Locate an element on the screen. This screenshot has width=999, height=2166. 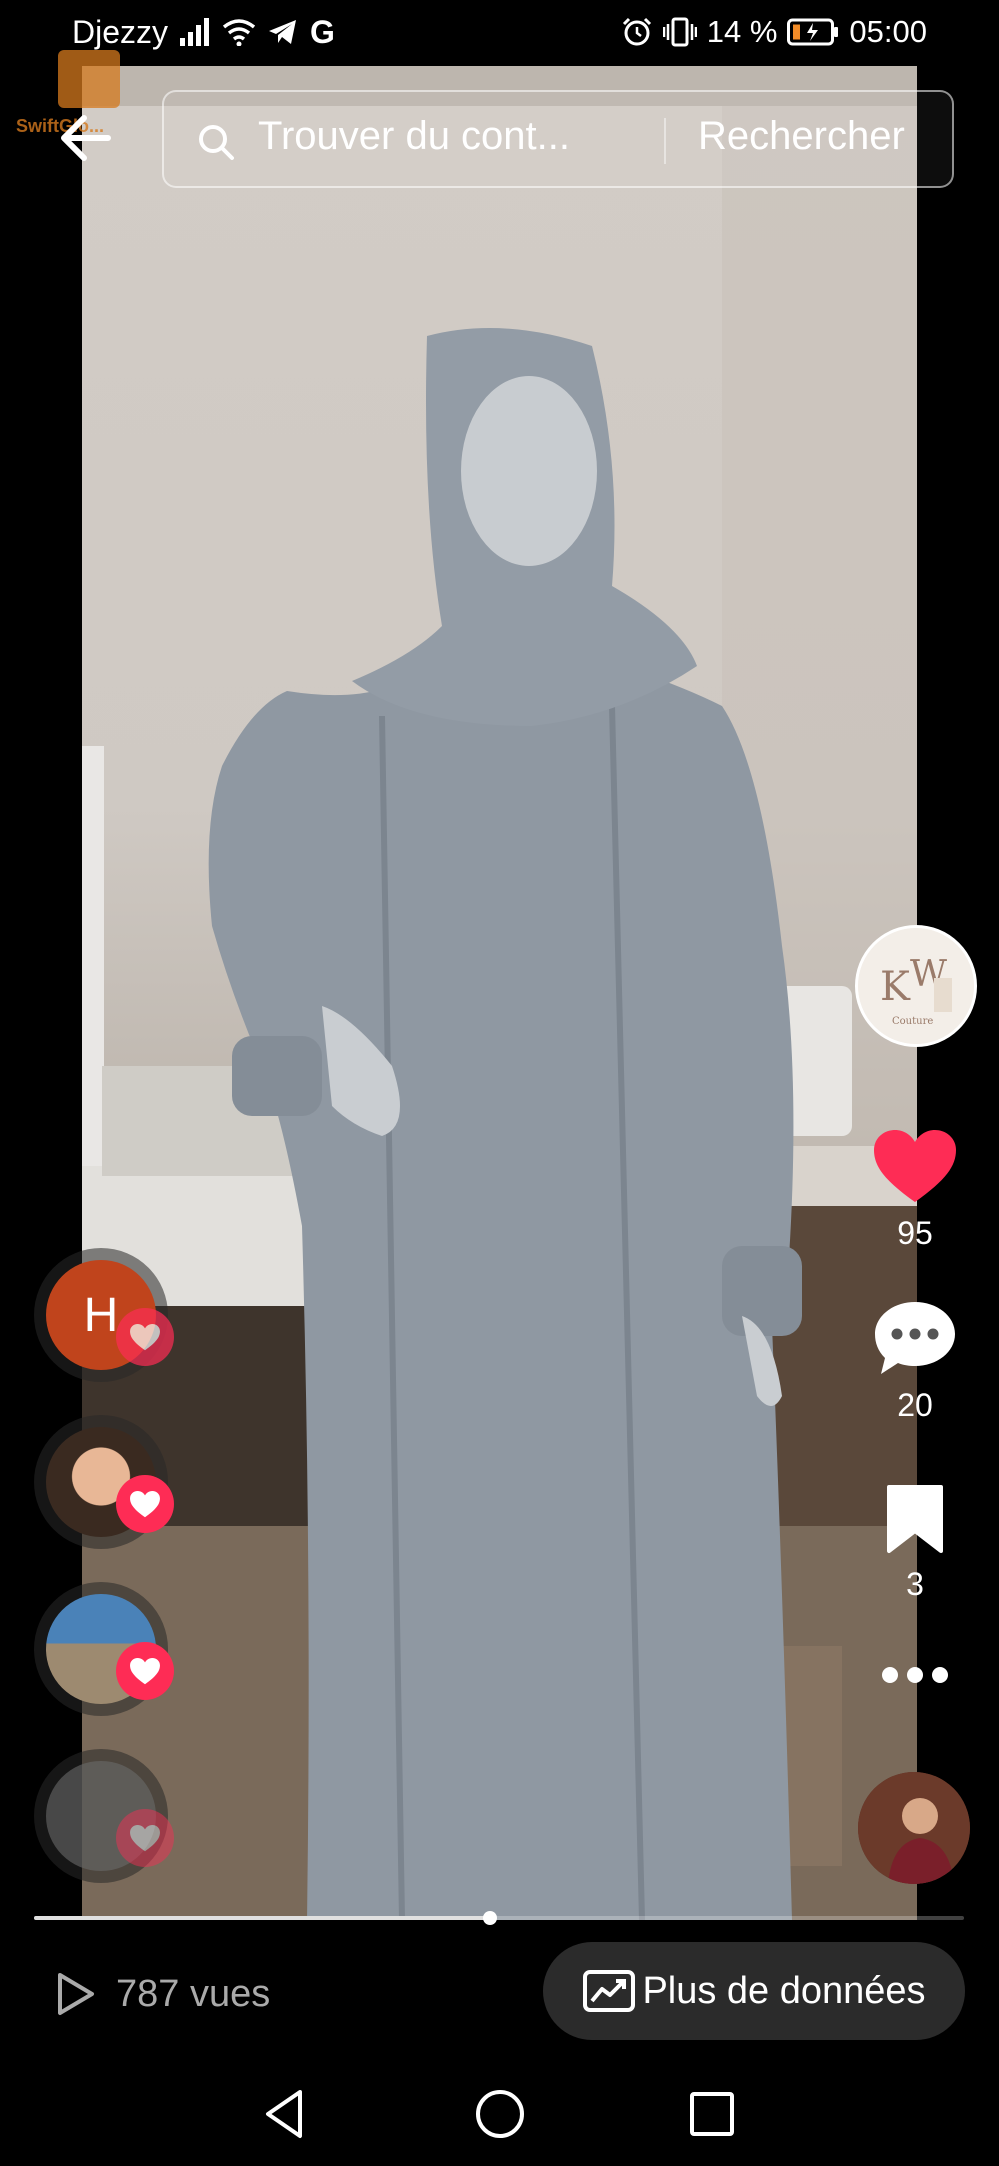
clock: 05:00 is located at coordinates (888, 31).